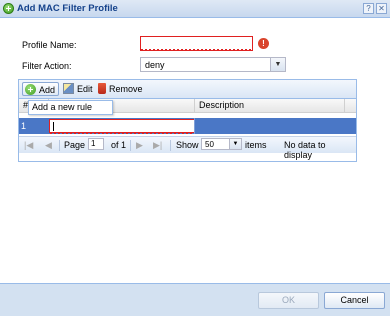  What do you see at coordinates (24, 126) in the screenshot?
I see `row-number: 1` at bounding box center [24, 126].